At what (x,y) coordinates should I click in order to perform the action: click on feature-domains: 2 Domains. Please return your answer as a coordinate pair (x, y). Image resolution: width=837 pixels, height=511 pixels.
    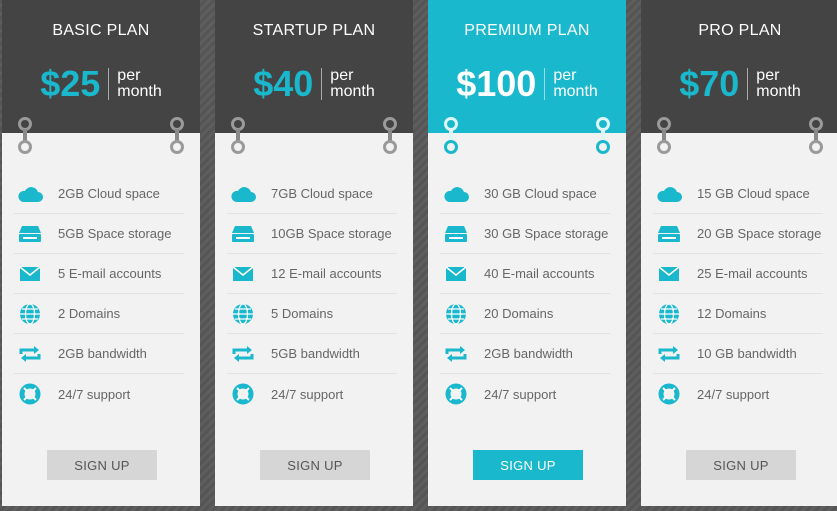
    Looking at the image, I should click on (99, 314).